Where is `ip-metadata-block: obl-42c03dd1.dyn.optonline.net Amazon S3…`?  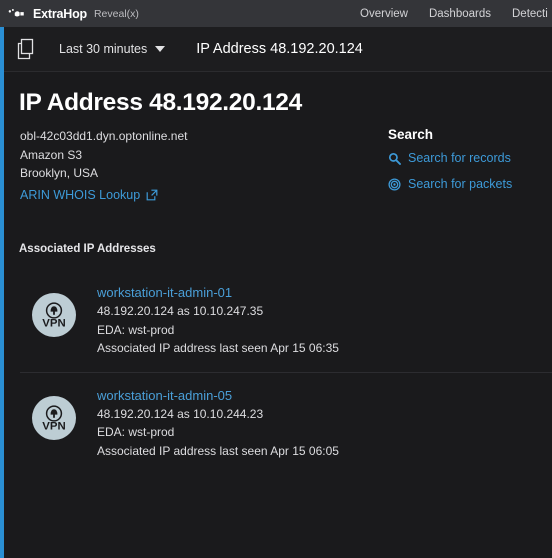
ip-metadata-block: obl-42c03dd1.dyn.optonline.net Amazon S3… is located at coordinates (103, 155).